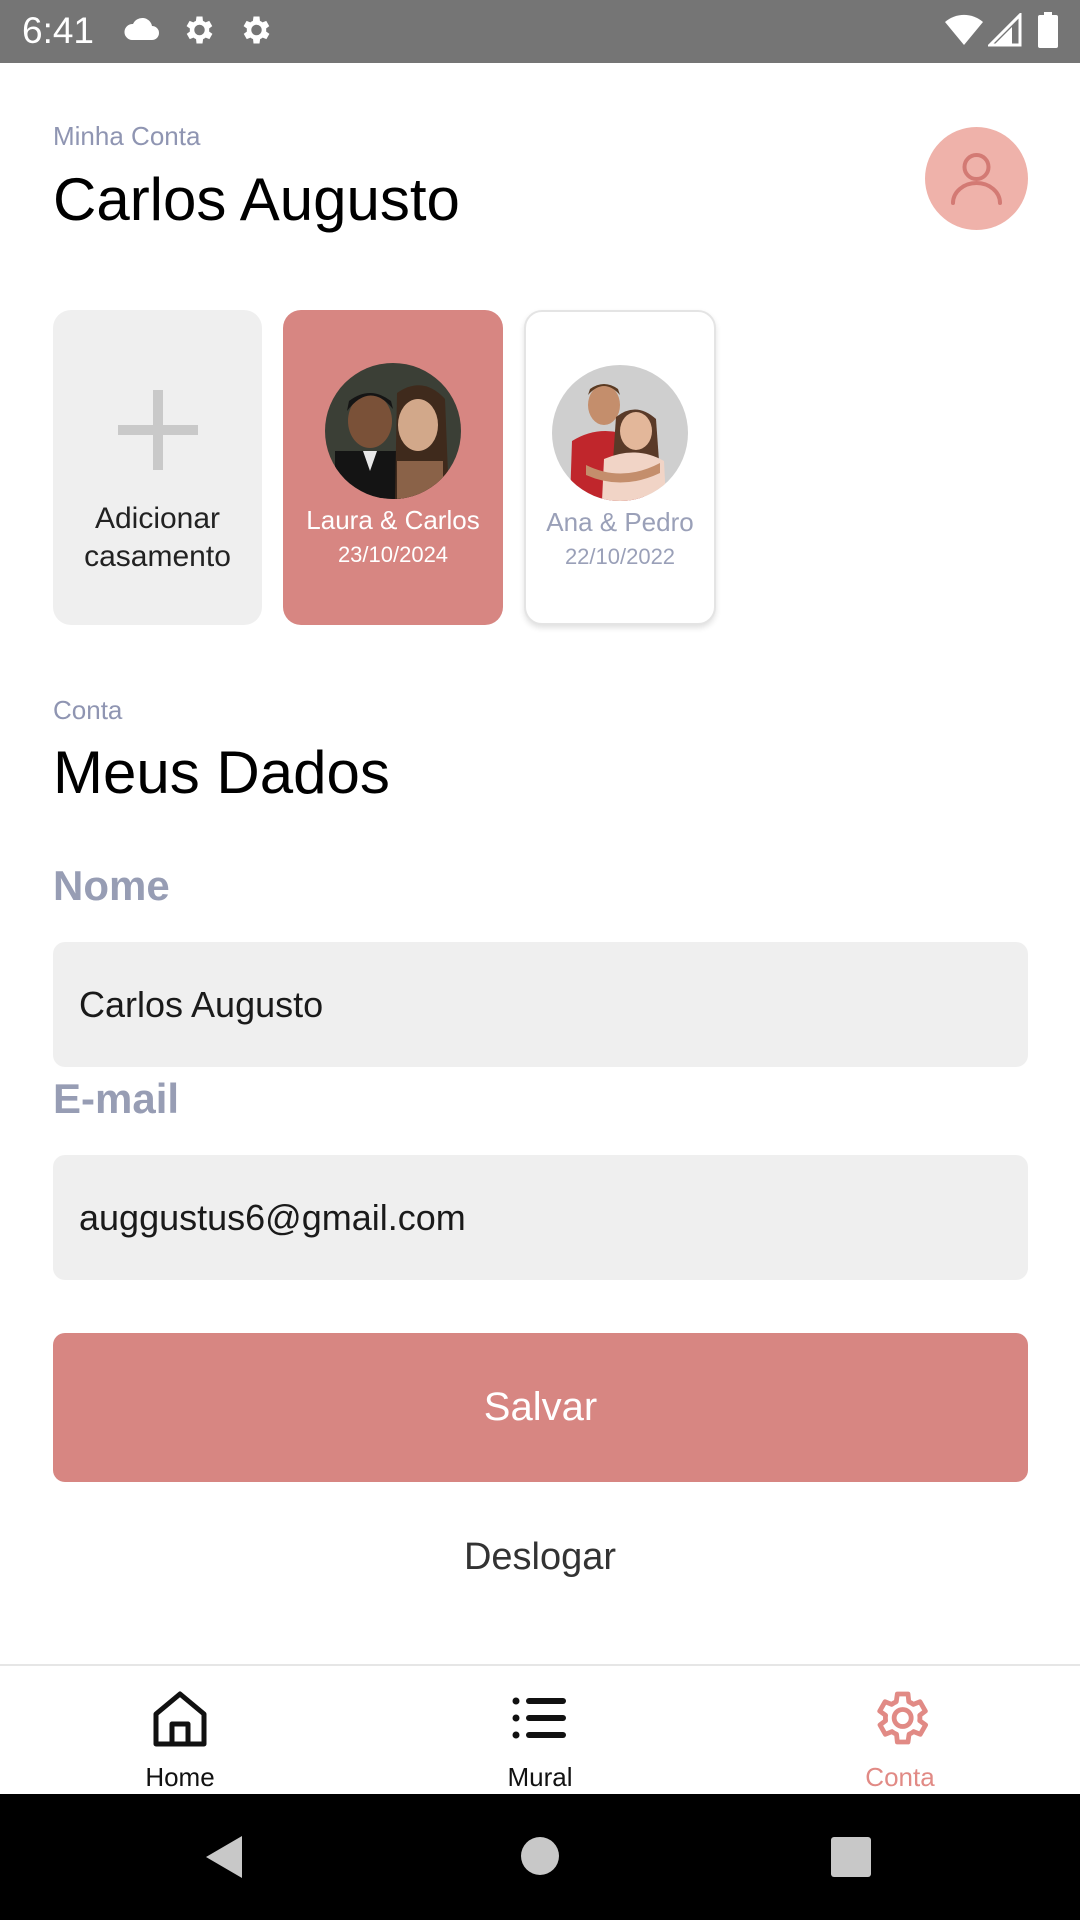 The width and height of the screenshot is (1080, 1920). I want to click on avatar, so click(976, 178).